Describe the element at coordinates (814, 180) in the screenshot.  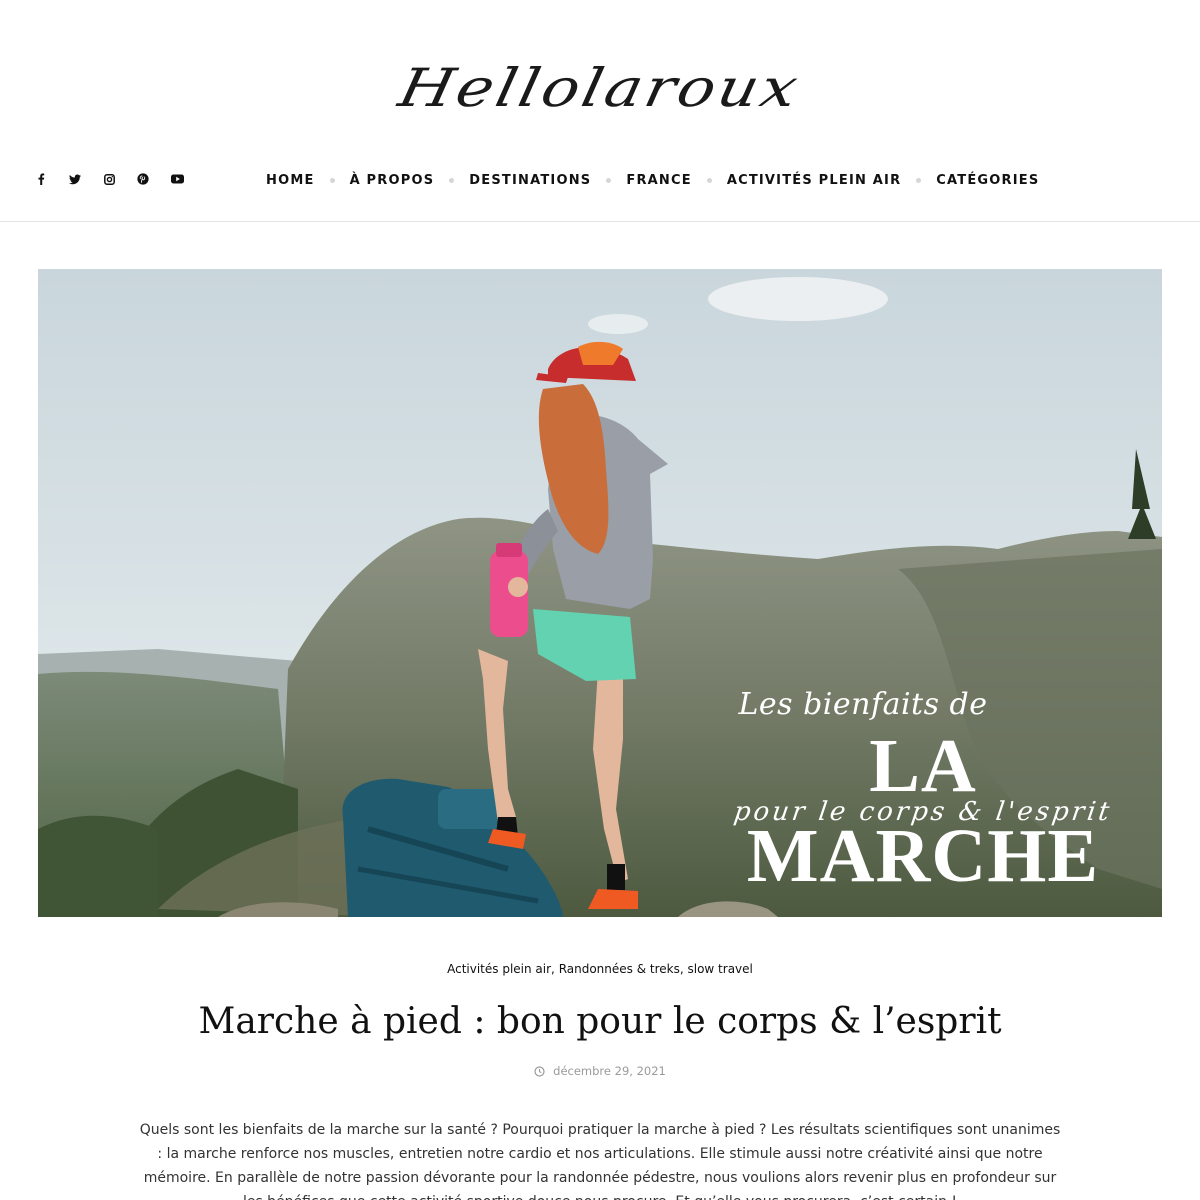
I see `nav-item-activites-plein-air: ACTIVITÉS PLEIN AIR` at that location.